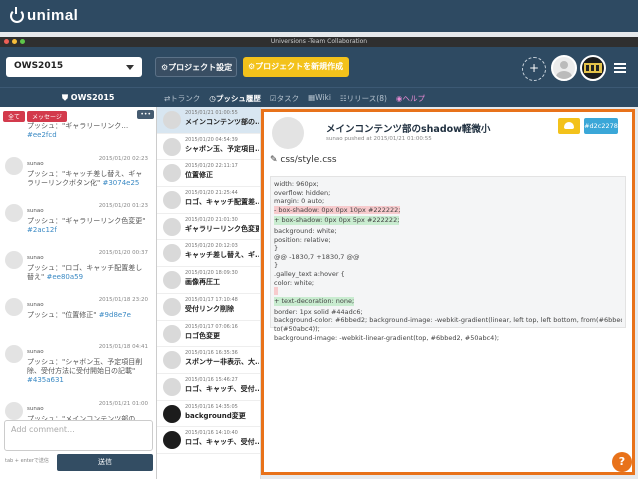  Describe the element at coordinates (42, 230) in the screenshot. I see `commit-hash-link: #2ac12f` at that location.